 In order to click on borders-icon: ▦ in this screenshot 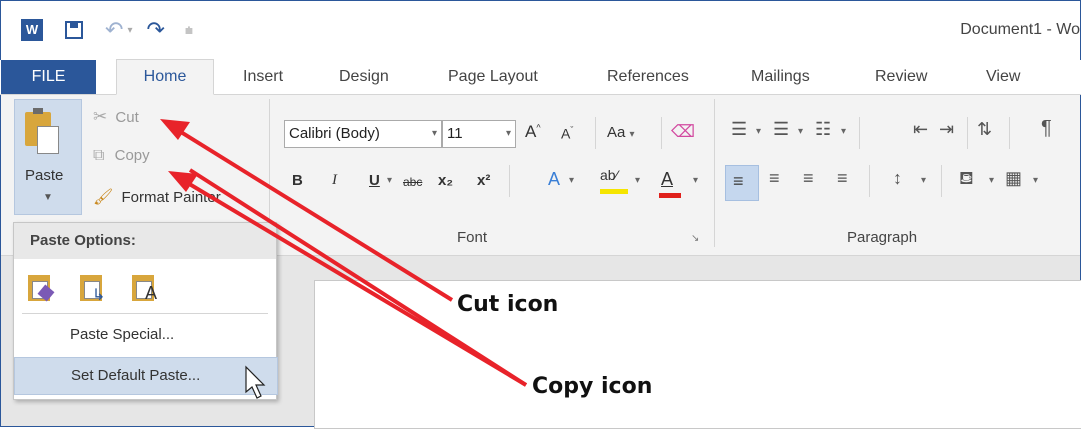, I will do `click(1013, 178)`.